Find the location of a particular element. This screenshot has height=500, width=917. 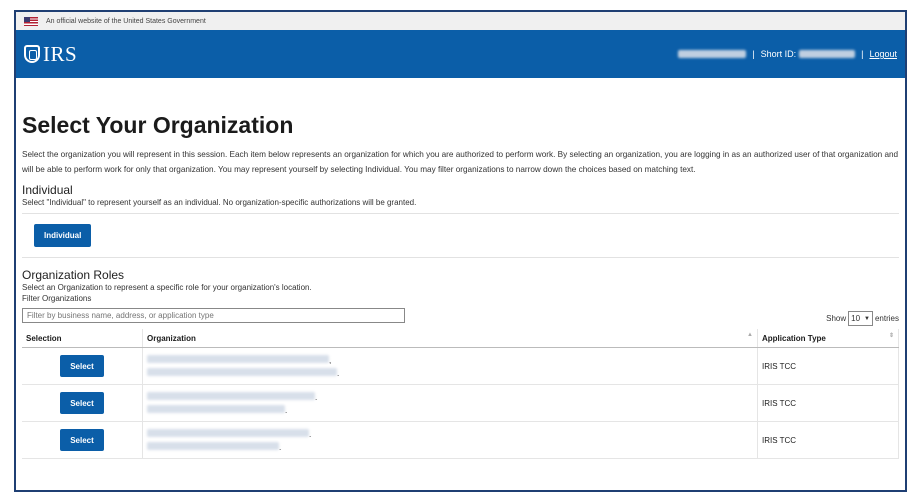

org-roles-heading: Organization Roles is located at coordinates (73, 275).